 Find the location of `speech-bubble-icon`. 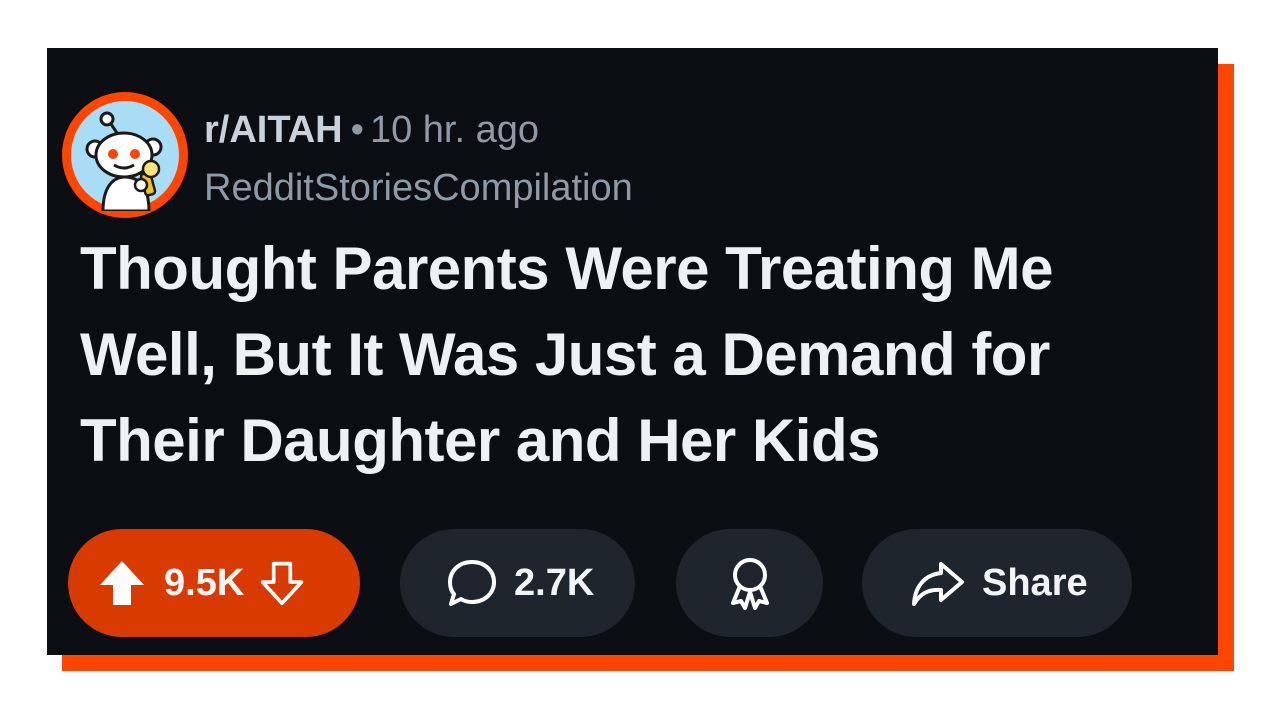

speech-bubble-icon is located at coordinates (472, 583).